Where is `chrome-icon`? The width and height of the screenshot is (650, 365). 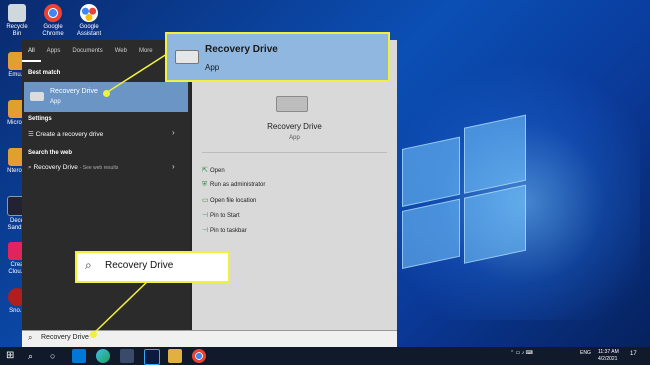
chrome-icon is located at coordinates (199, 356).